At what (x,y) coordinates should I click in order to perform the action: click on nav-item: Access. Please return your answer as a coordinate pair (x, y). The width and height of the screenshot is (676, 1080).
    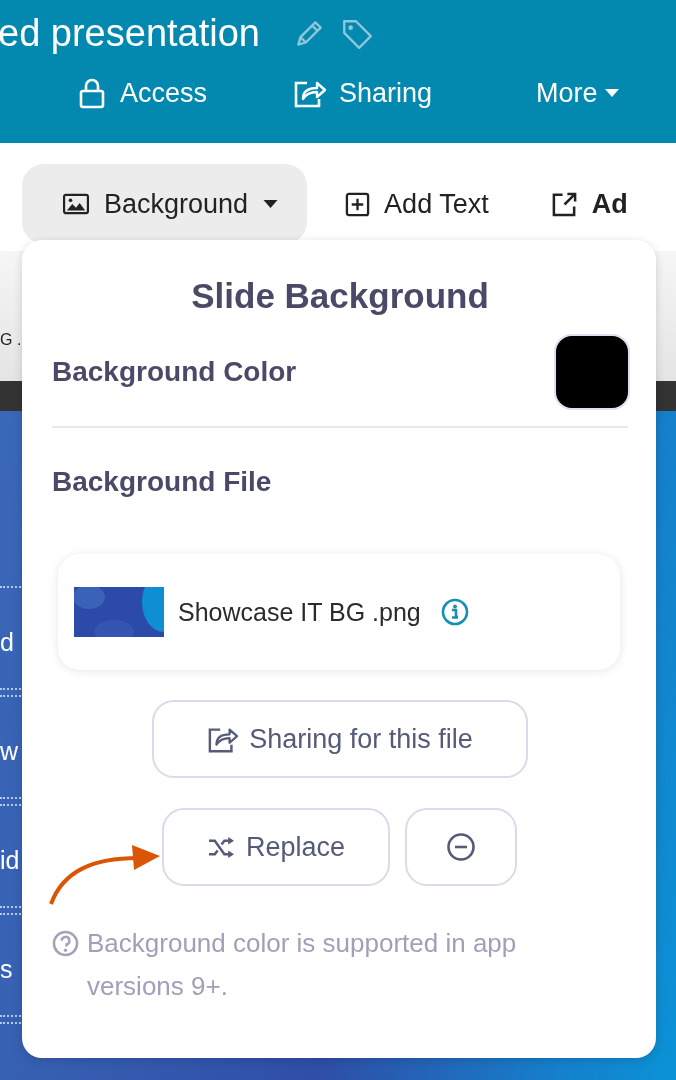
    Looking at the image, I should click on (142, 93).